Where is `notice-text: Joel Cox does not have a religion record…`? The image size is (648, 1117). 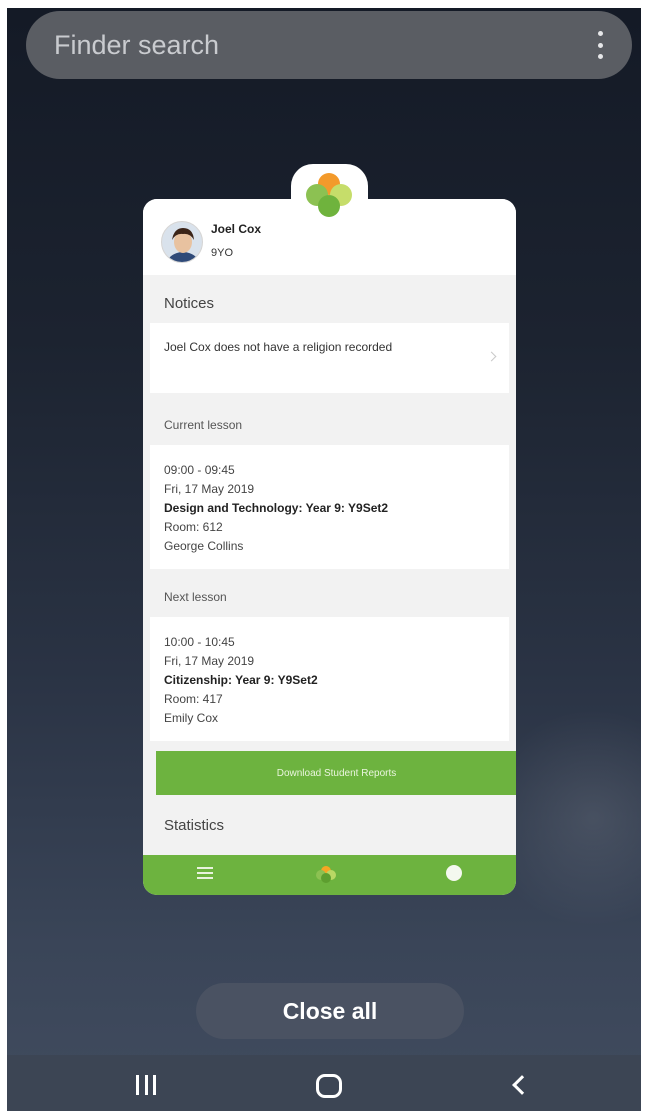
notice-text: Joel Cox does not have a religion record… is located at coordinates (278, 347).